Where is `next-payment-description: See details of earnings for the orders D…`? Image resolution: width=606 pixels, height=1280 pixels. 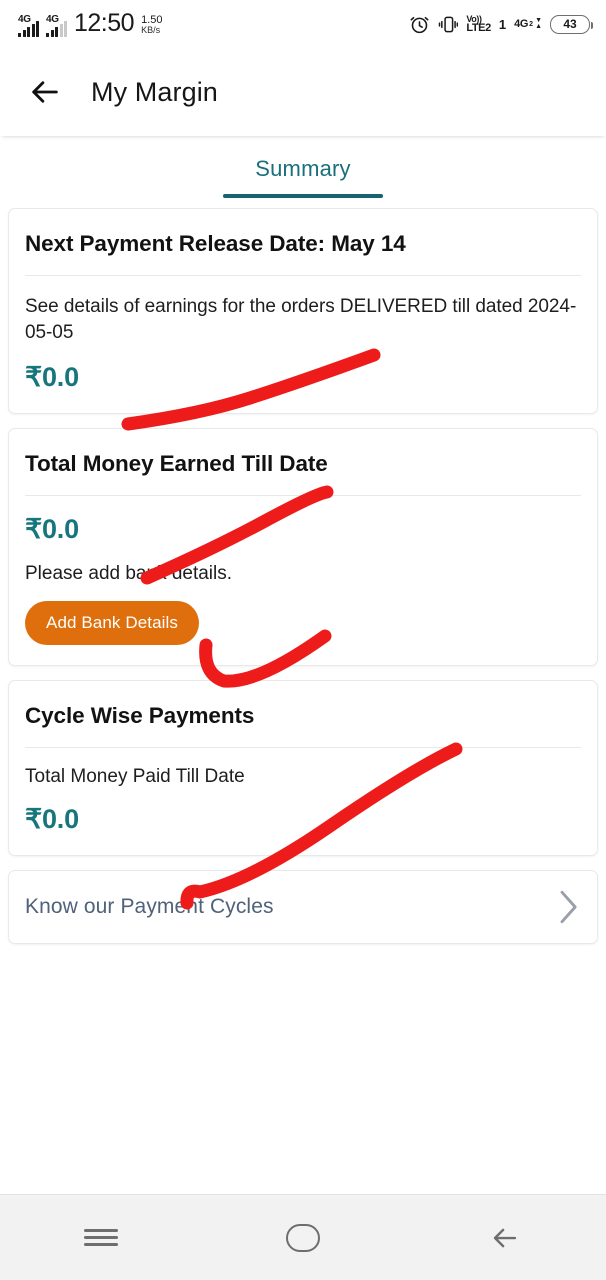
next-payment-description: See details of earnings for the orders D… is located at coordinates (301, 319).